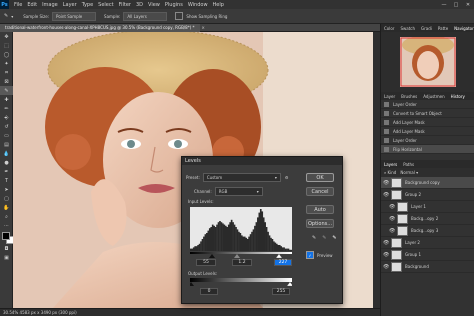 This screenshot has height=316, width=474. Describe the element at coordinates (125, 5) in the screenshot. I see `menu-item-filter: Filter` at that location.